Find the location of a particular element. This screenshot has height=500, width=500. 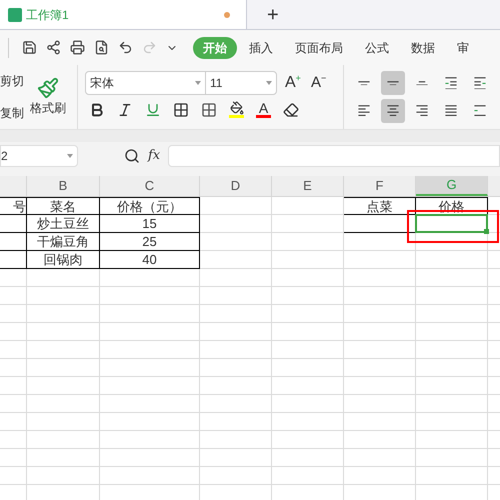

tab-title: 工作簿1 is located at coordinates (47, 15).